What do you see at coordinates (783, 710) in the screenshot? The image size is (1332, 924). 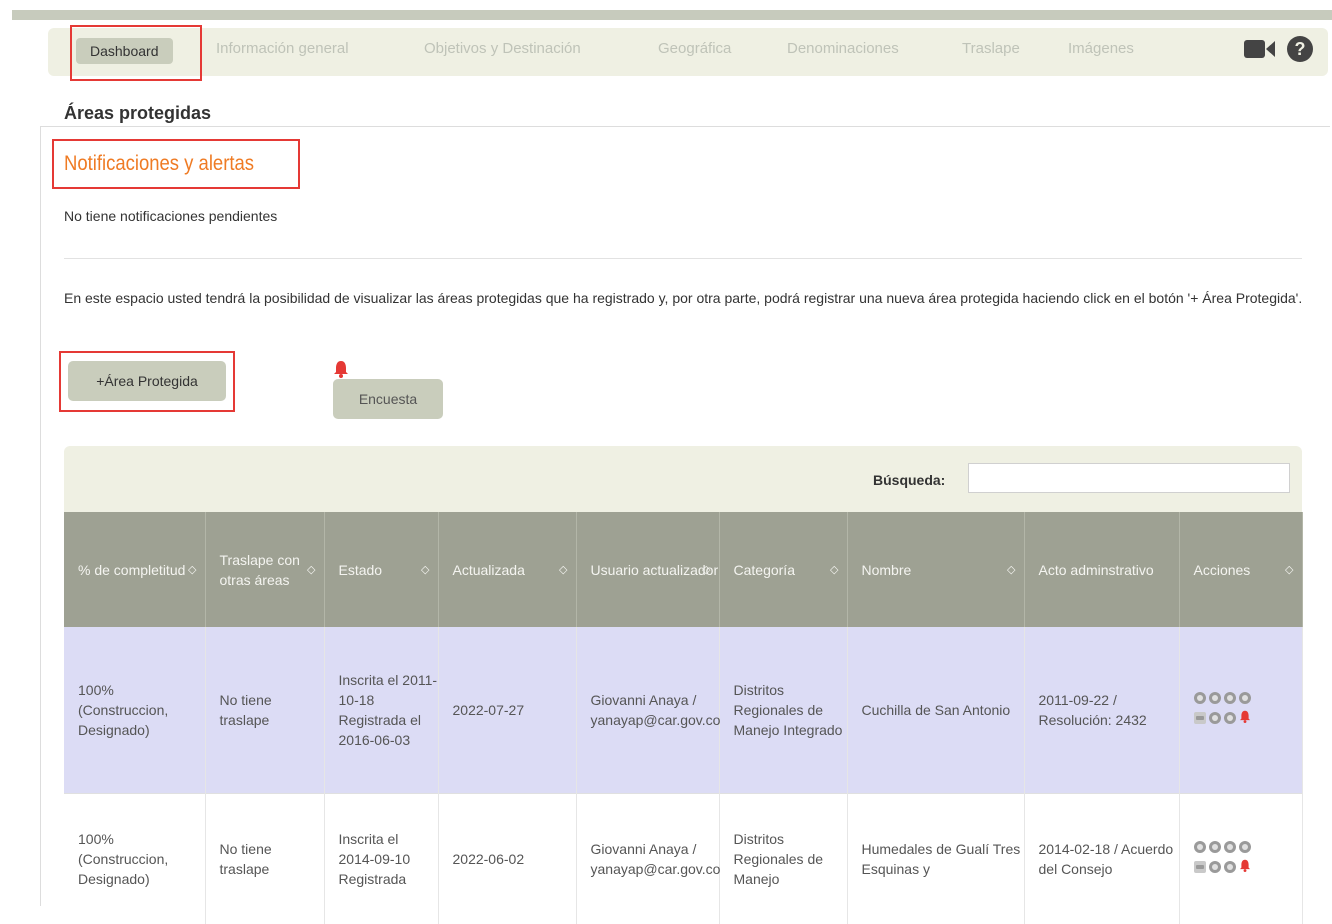 I see `cell-categoria: Distritos Regionales de Manejo Integrado` at bounding box center [783, 710].